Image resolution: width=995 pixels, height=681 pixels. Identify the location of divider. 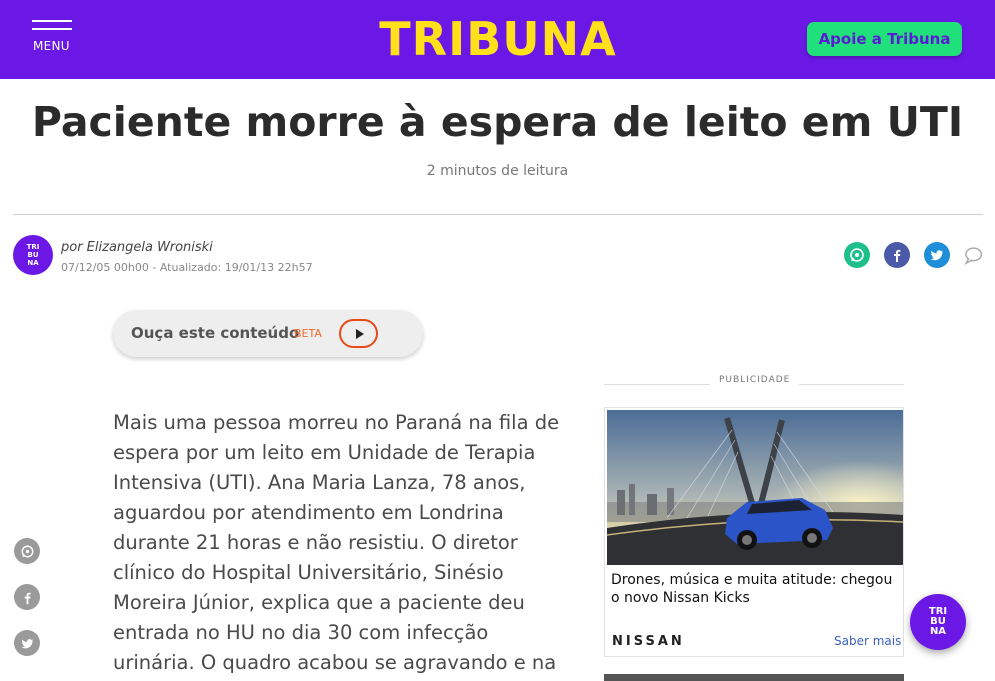
(498, 214).